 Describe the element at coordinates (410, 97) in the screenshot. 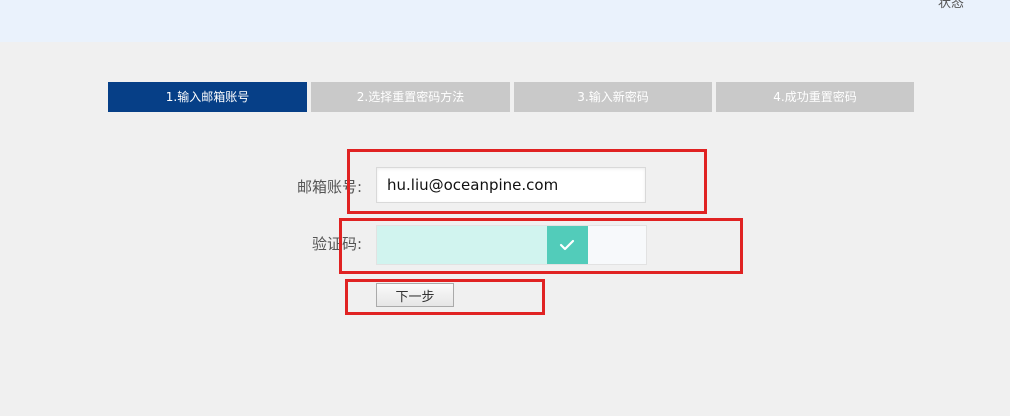

I see `step-2-choose-method: 2.选择重置密码方法` at that location.